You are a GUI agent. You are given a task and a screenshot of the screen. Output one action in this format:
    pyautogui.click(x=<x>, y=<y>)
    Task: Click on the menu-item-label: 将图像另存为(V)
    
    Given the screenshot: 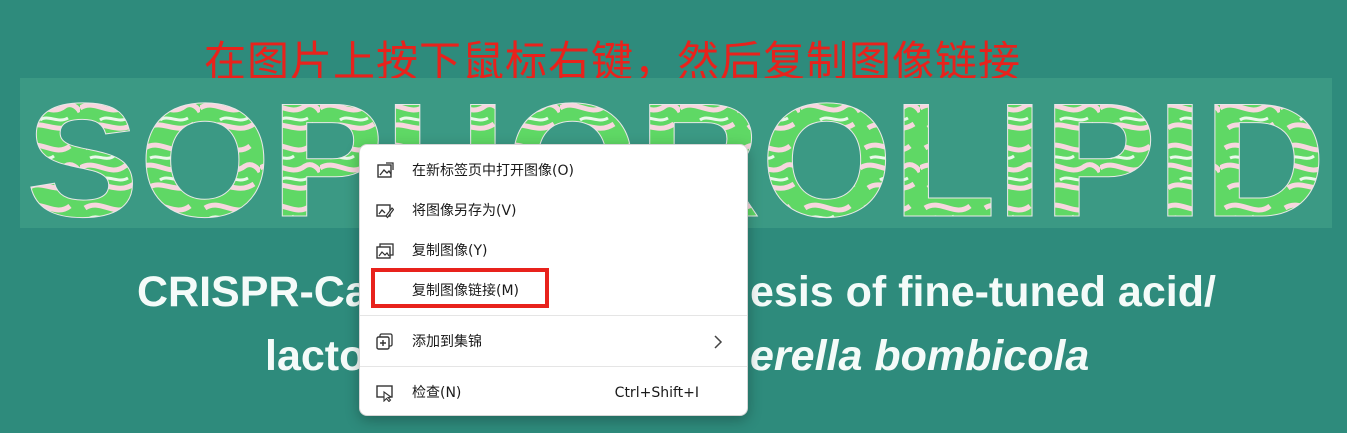 What is the action you would take?
    pyautogui.click(x=464, y=211)
    